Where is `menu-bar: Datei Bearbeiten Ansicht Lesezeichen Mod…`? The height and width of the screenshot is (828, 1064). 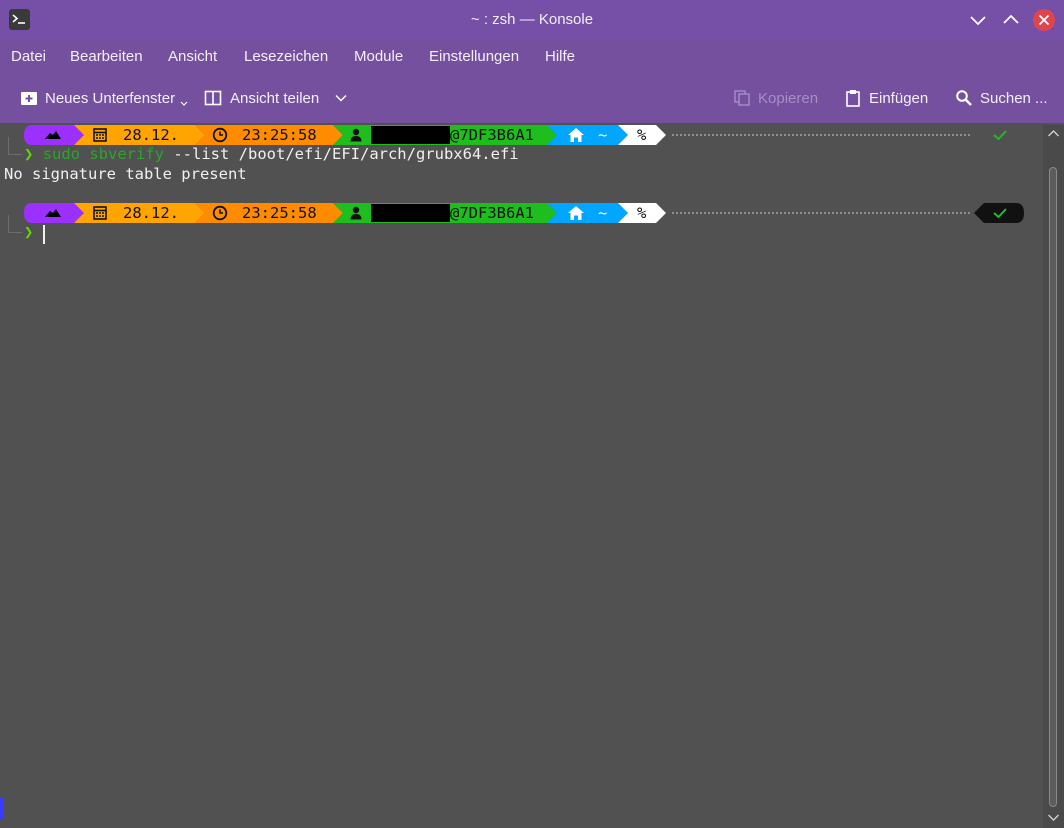 menu-bar: Datei Bearbeiten Ansicht Lesezeichen Mod… is located at coordinates (532, 57).